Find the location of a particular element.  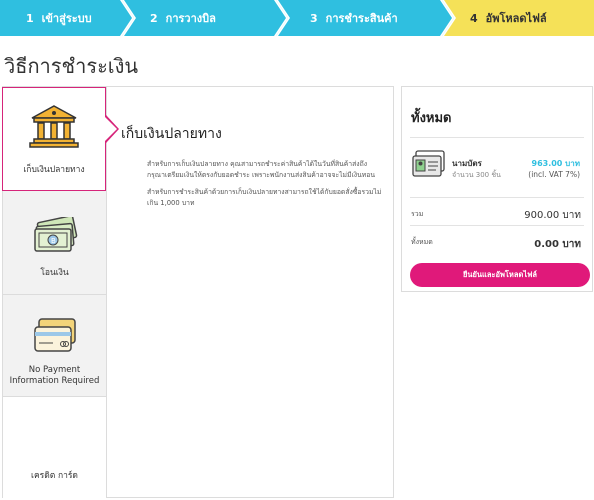

bank-icon is located at coordinates (54, 127).